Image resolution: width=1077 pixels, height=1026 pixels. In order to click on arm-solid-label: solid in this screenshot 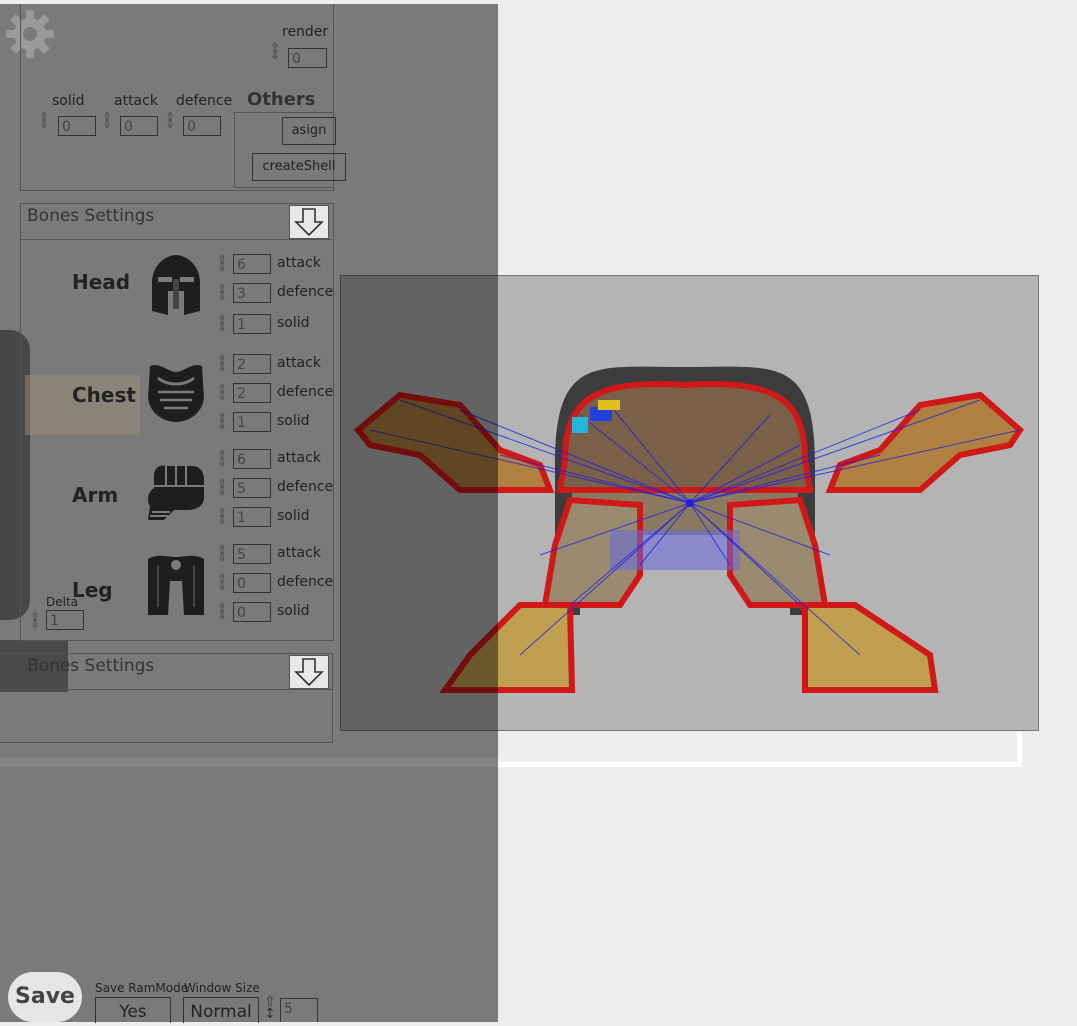, I will do `click(293, 516)`.